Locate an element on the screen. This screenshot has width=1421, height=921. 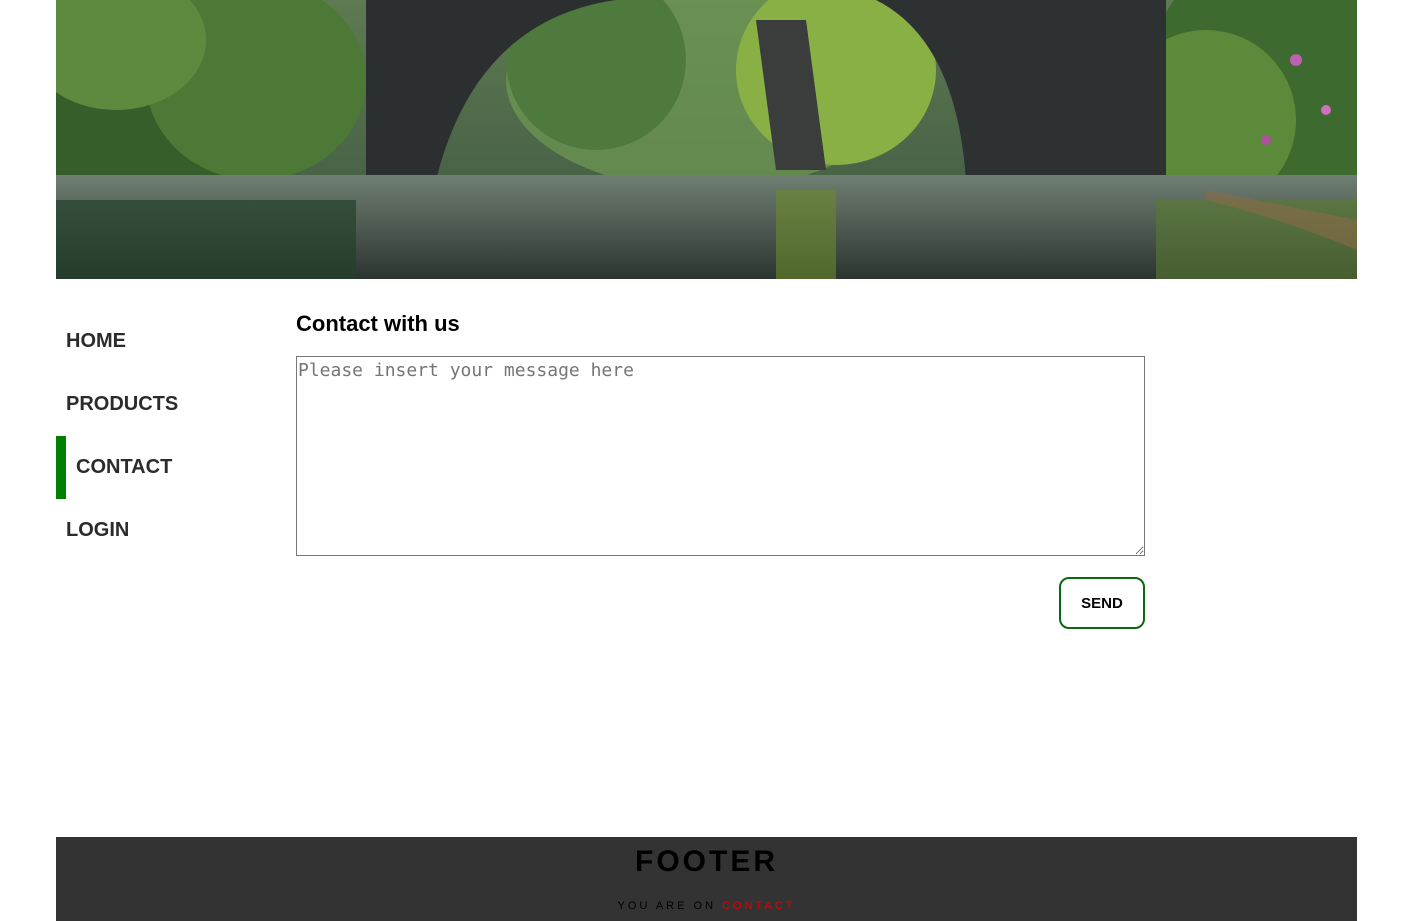
form-actions: SEND is located at coordinates (720, 596).